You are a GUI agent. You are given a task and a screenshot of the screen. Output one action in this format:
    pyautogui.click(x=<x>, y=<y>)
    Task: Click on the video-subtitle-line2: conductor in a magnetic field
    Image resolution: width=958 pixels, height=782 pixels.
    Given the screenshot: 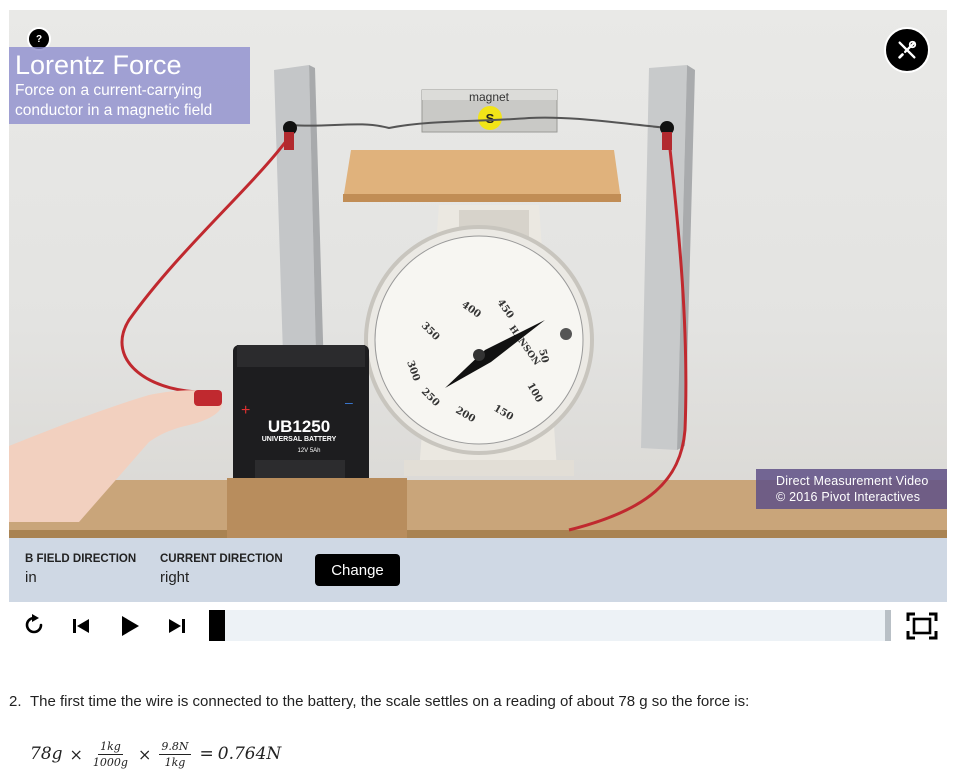 What is the action you would take?
    pyautogui.click(x=114, y=110)
    